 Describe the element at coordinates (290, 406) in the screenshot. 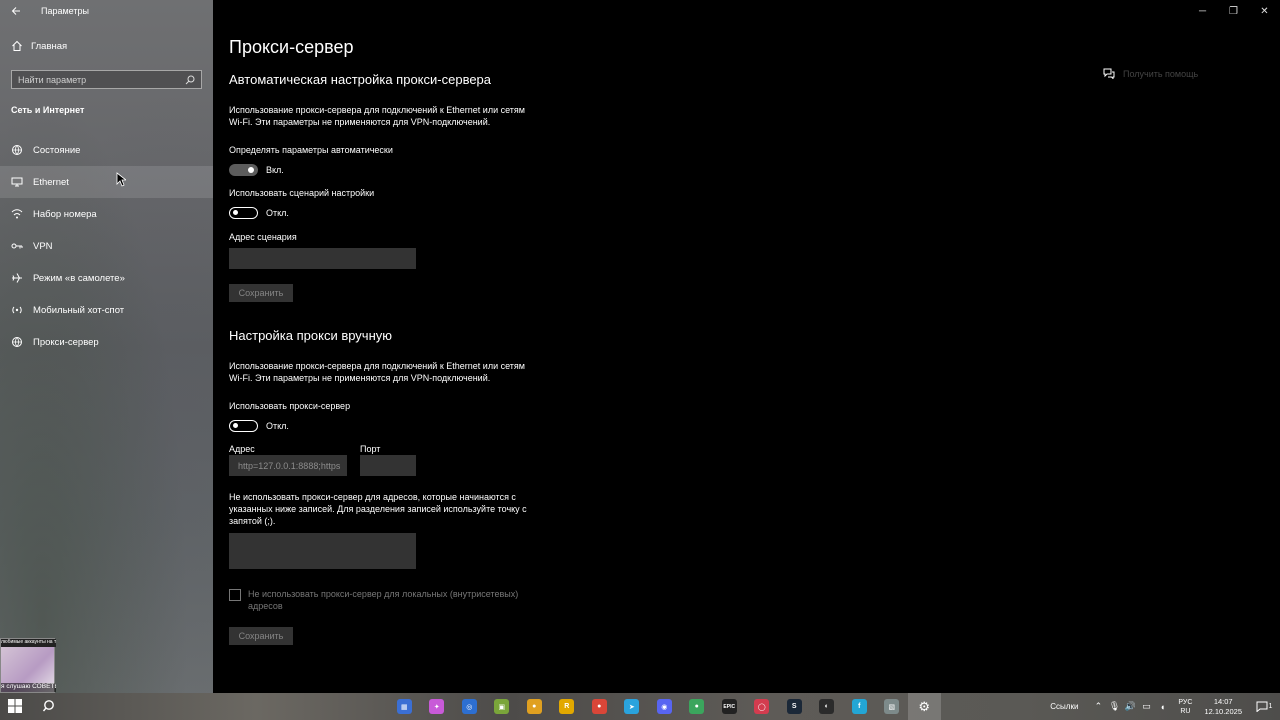

I see `use-proxy-label: Использовать прокси-сервер` at that location.